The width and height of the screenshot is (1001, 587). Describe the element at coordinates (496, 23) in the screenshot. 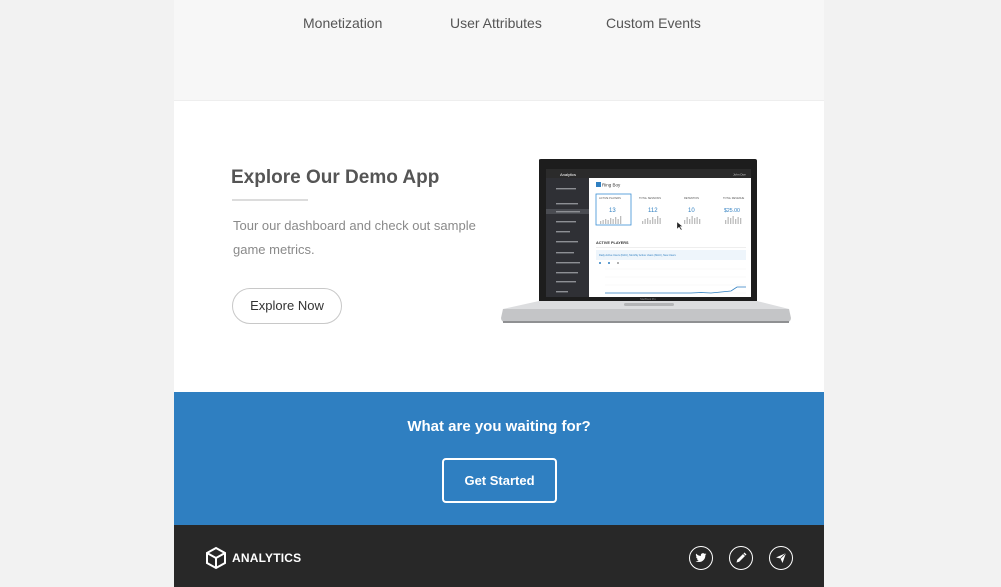

I see `feature-link-user-attributes: User Attributes` at that location.